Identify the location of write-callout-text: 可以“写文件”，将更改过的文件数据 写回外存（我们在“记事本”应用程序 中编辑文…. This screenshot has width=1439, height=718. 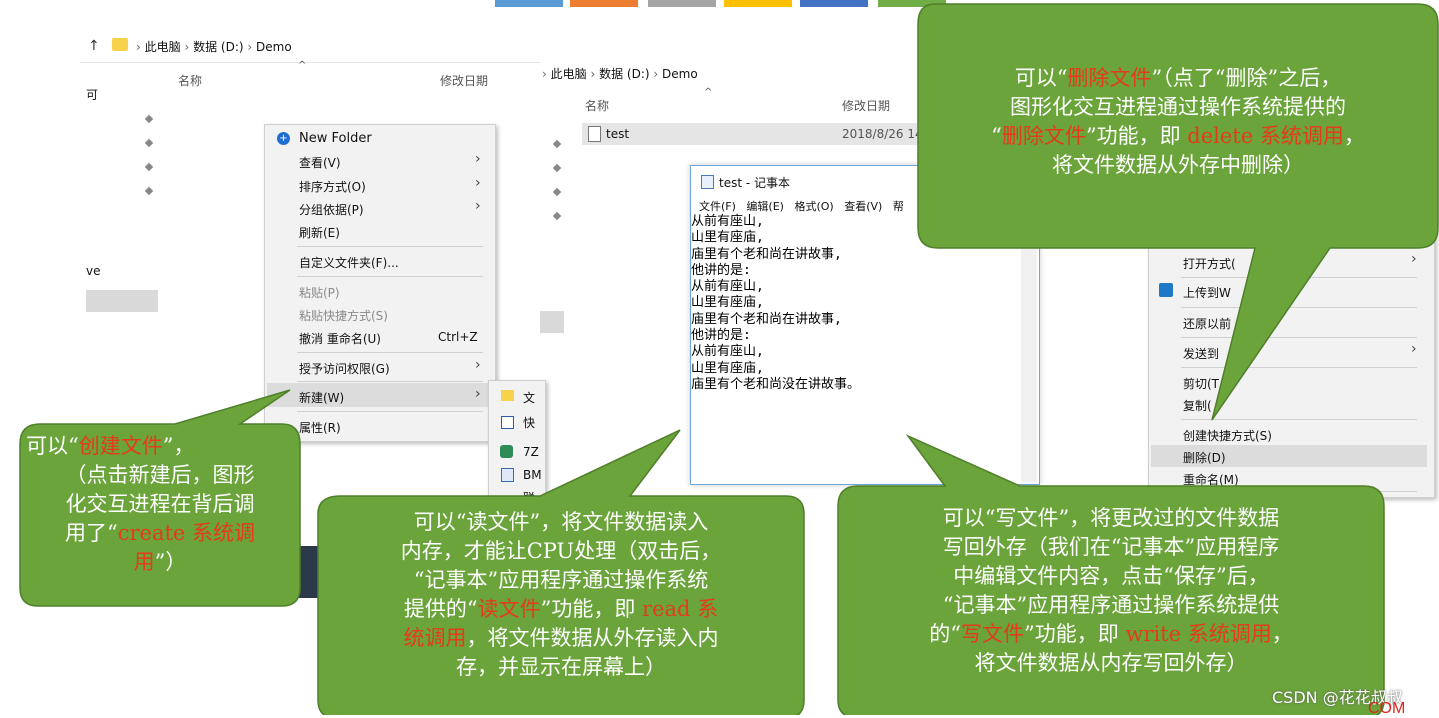
(1111, 590).